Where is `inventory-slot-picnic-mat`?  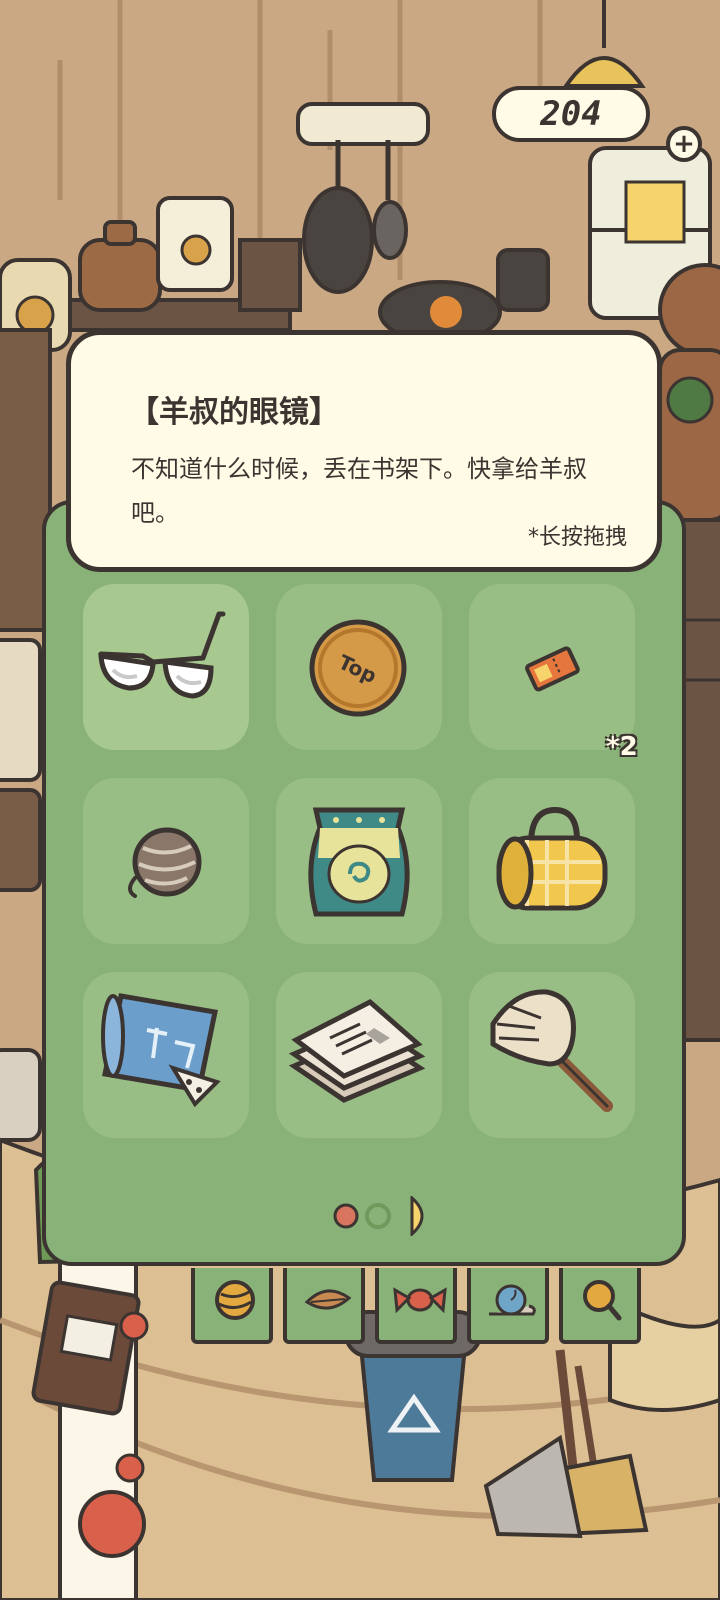 inventory-slot-picnic-mat is located at coordinates (552, 861).